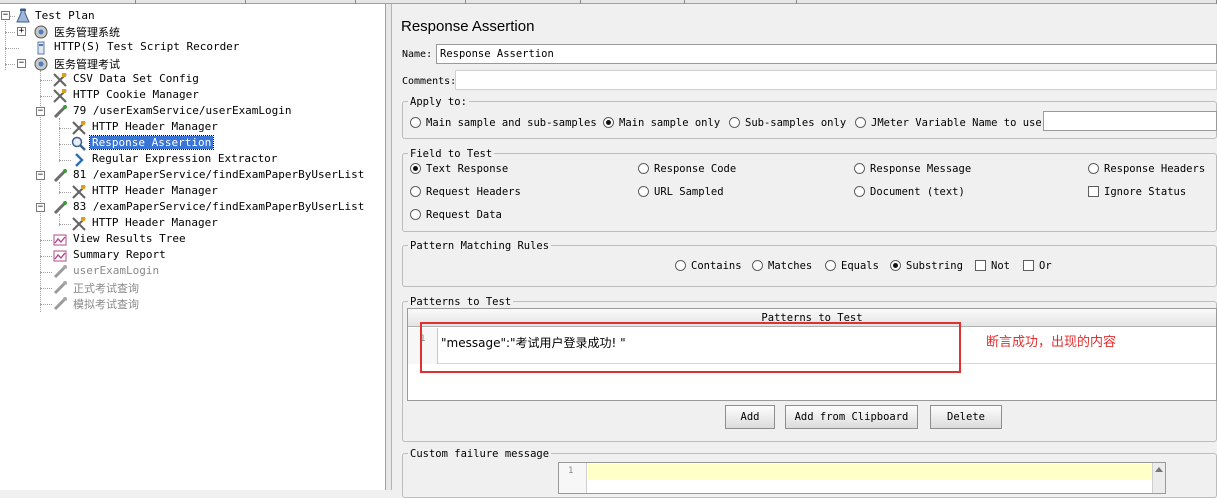 The height and width of the screenshot is (498, 1217). I want to click on tree-item-label: 医务管理考试, so click(87, 64).